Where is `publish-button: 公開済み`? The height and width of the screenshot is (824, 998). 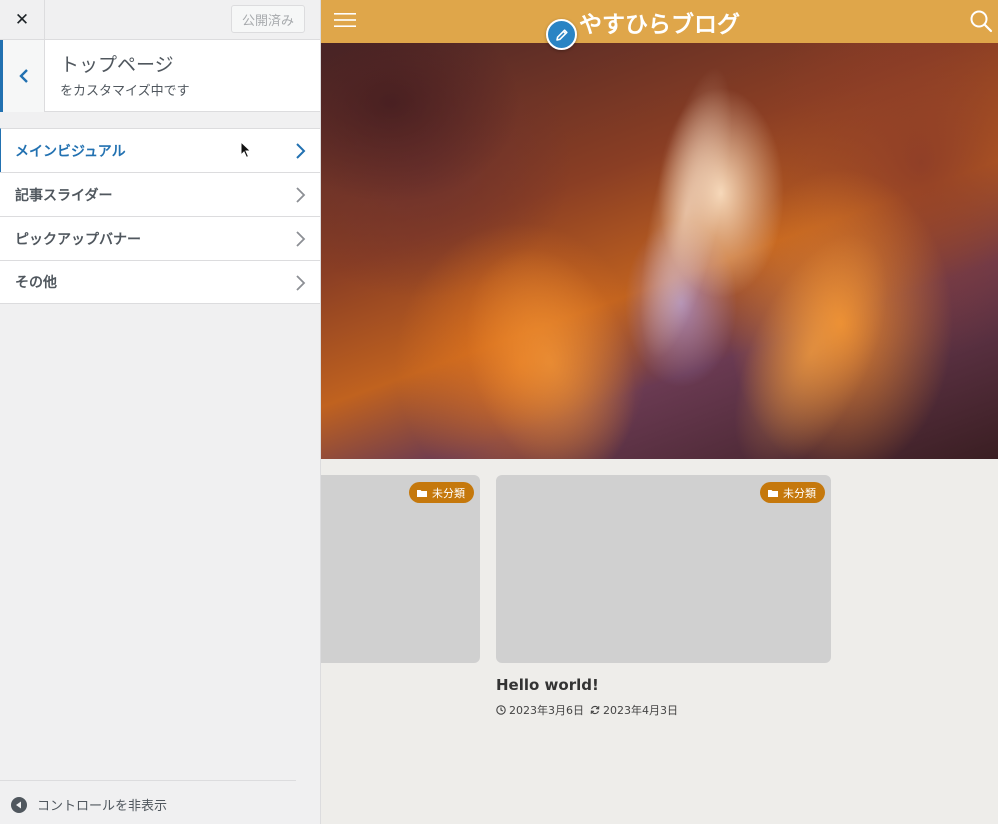
publish-button: 公開済み is located at coordinates (268, 19).